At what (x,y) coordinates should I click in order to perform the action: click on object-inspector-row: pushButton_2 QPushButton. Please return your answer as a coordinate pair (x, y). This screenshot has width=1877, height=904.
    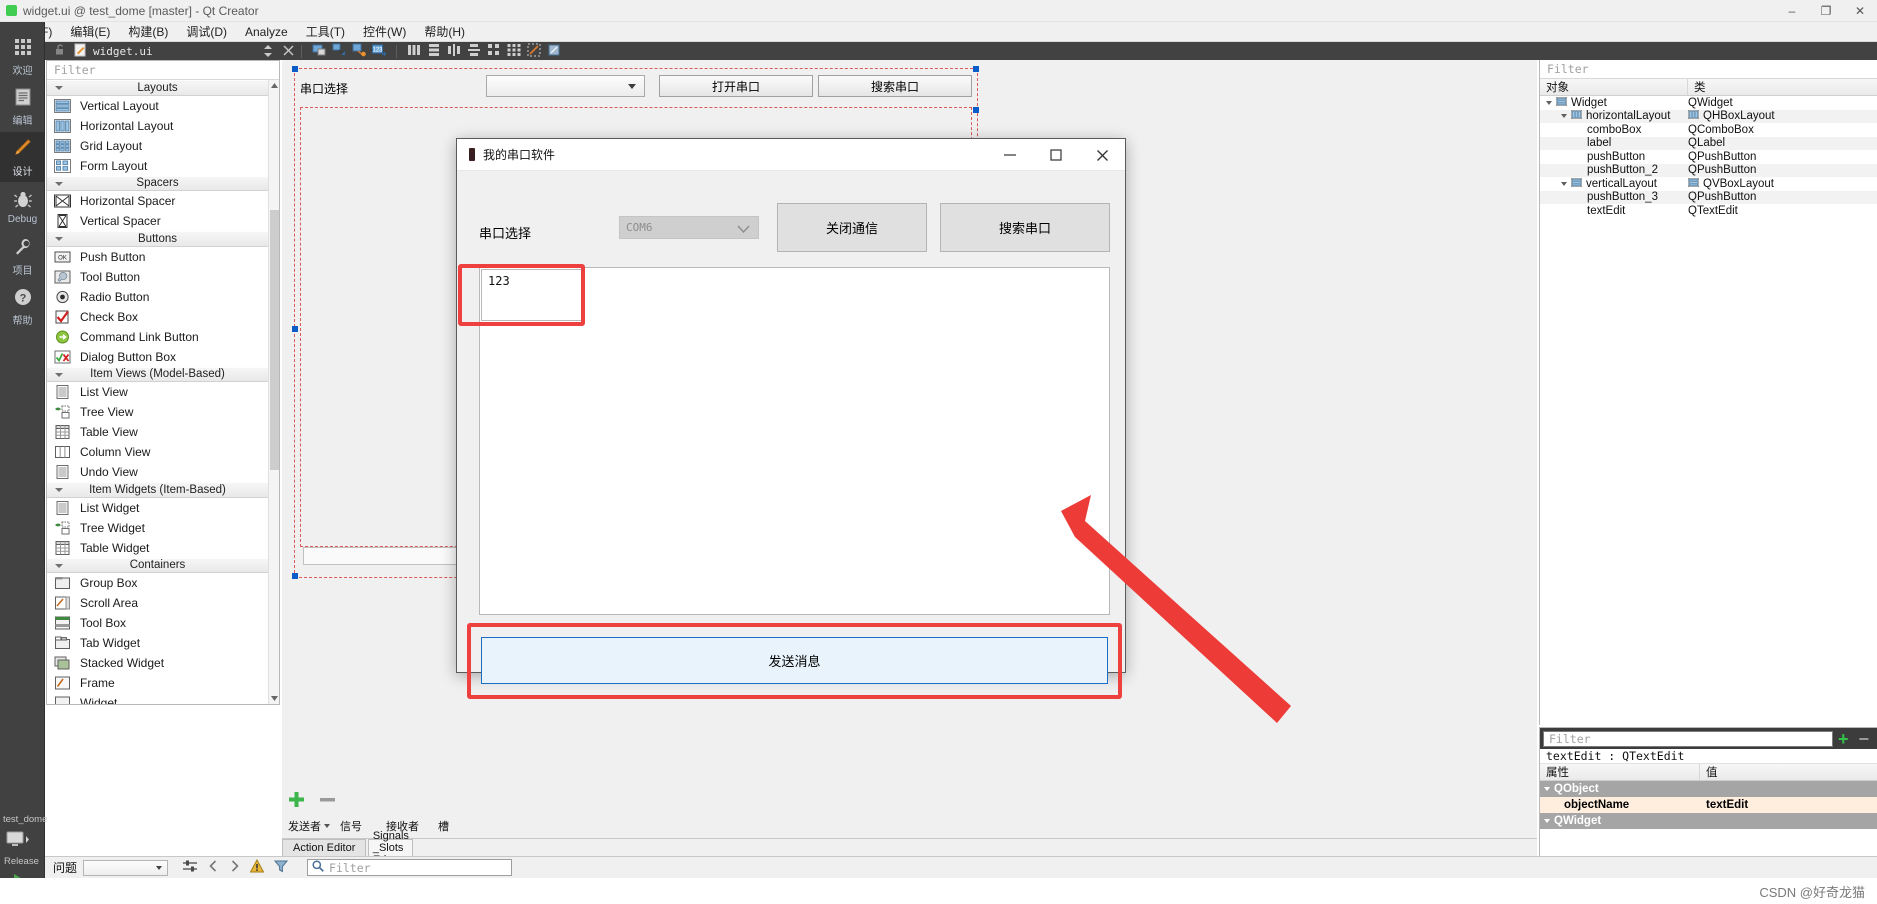
    Looking at the image, I should click on (1708, 170).